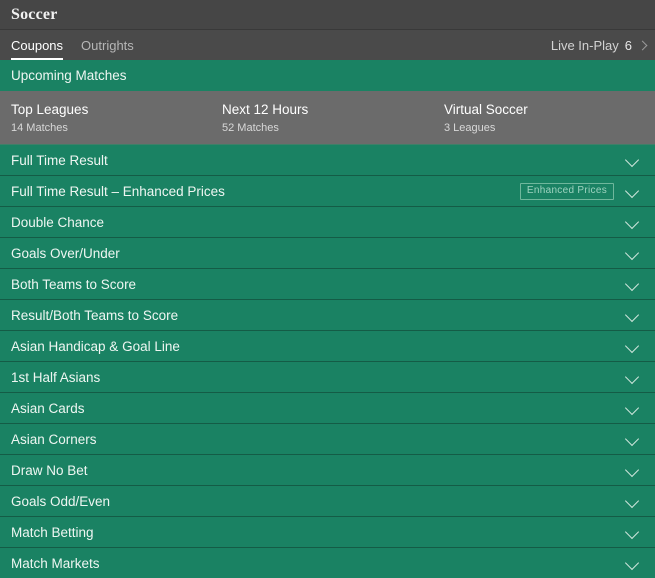  What do you see at coordinates (54, 439) in the screenshot?
I see `market-label: Asian Corners` at bounding box center [54, 439].